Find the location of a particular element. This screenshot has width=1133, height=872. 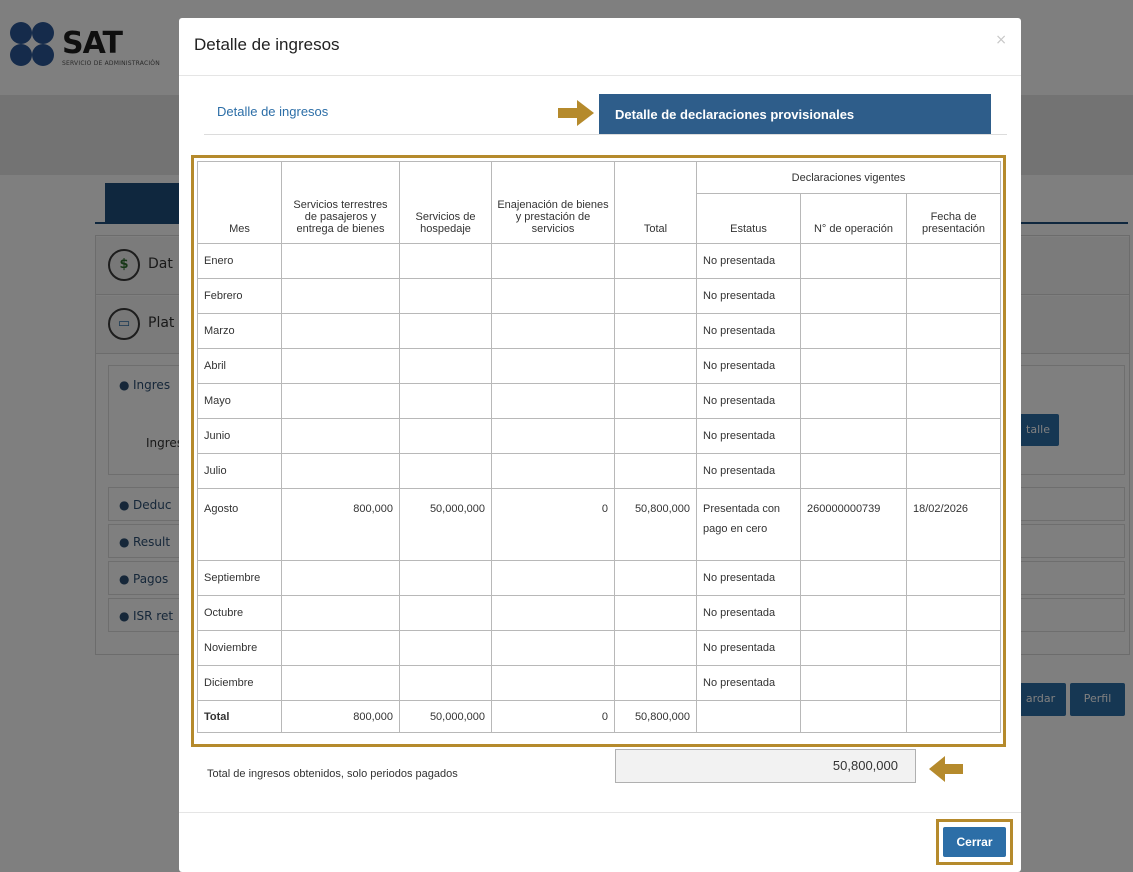

cell-total-label: Total is located at coordinates (239, 716).